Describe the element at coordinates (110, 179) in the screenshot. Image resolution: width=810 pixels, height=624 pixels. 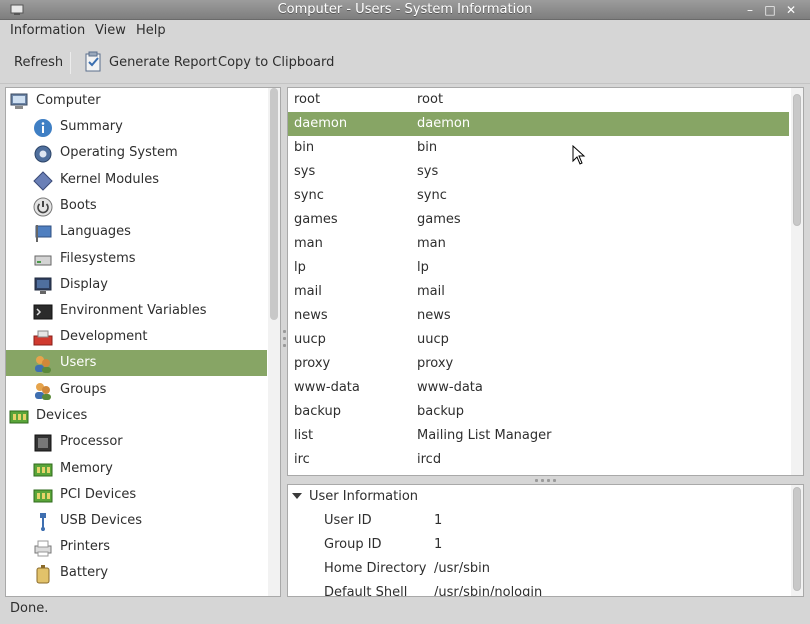
I see `sidebar-item-label: Kernel Modules` at that location.